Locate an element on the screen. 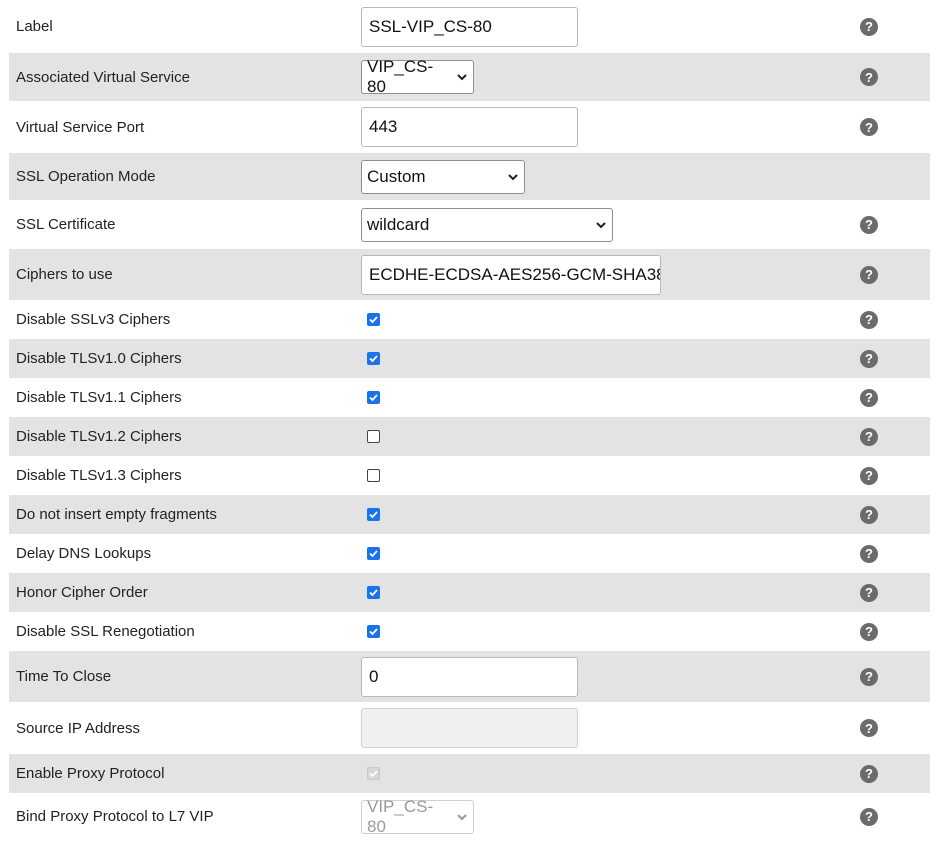 The width and height of the screenshot is (939, 843). disable-tlsv11-ciphers-label: Disable TLSv1.1 Ciphers is located at coordinates (99, 397).